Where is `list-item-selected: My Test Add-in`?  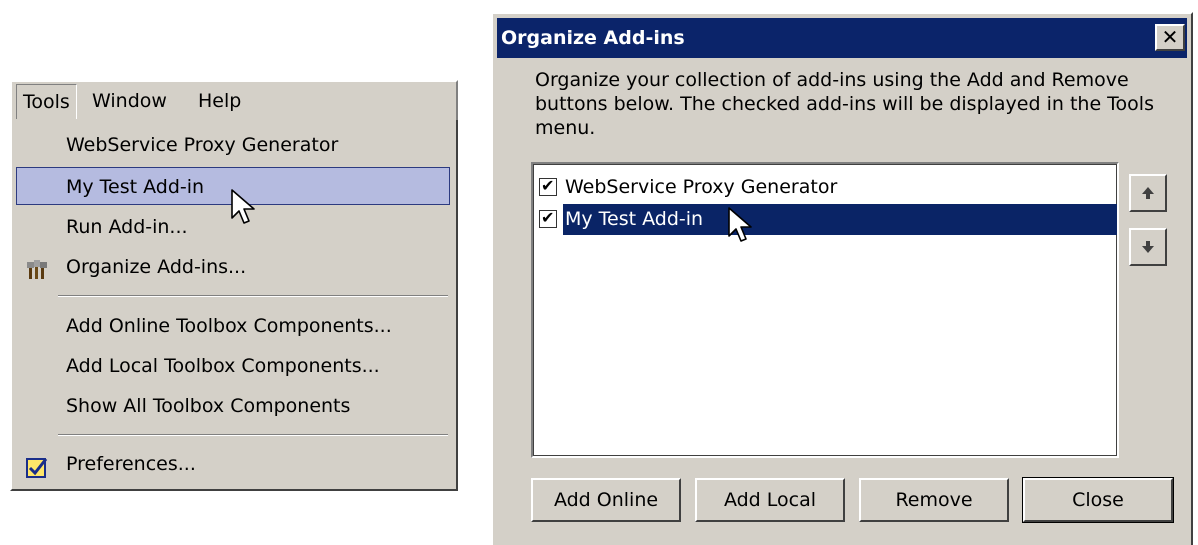 list-item-selected: My Test Add-in is located at coordinates (828, 219).